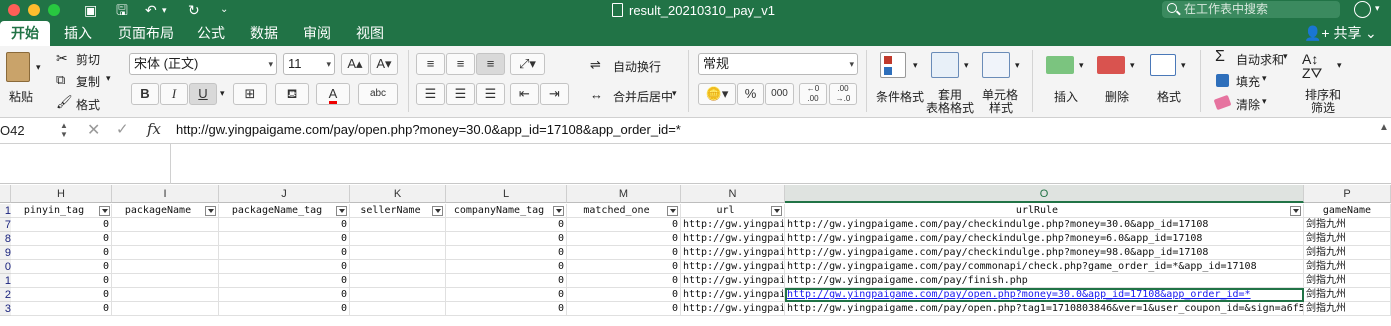  What do you see at coordinates (1362, 9) in the screenshot?
I see `feedback-smile-icon` at bounding box center [1362, 9].